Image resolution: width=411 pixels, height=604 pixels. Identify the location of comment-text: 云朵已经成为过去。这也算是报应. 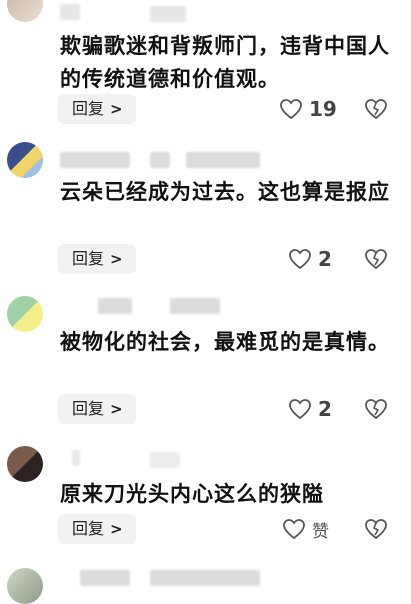
(225, 192).